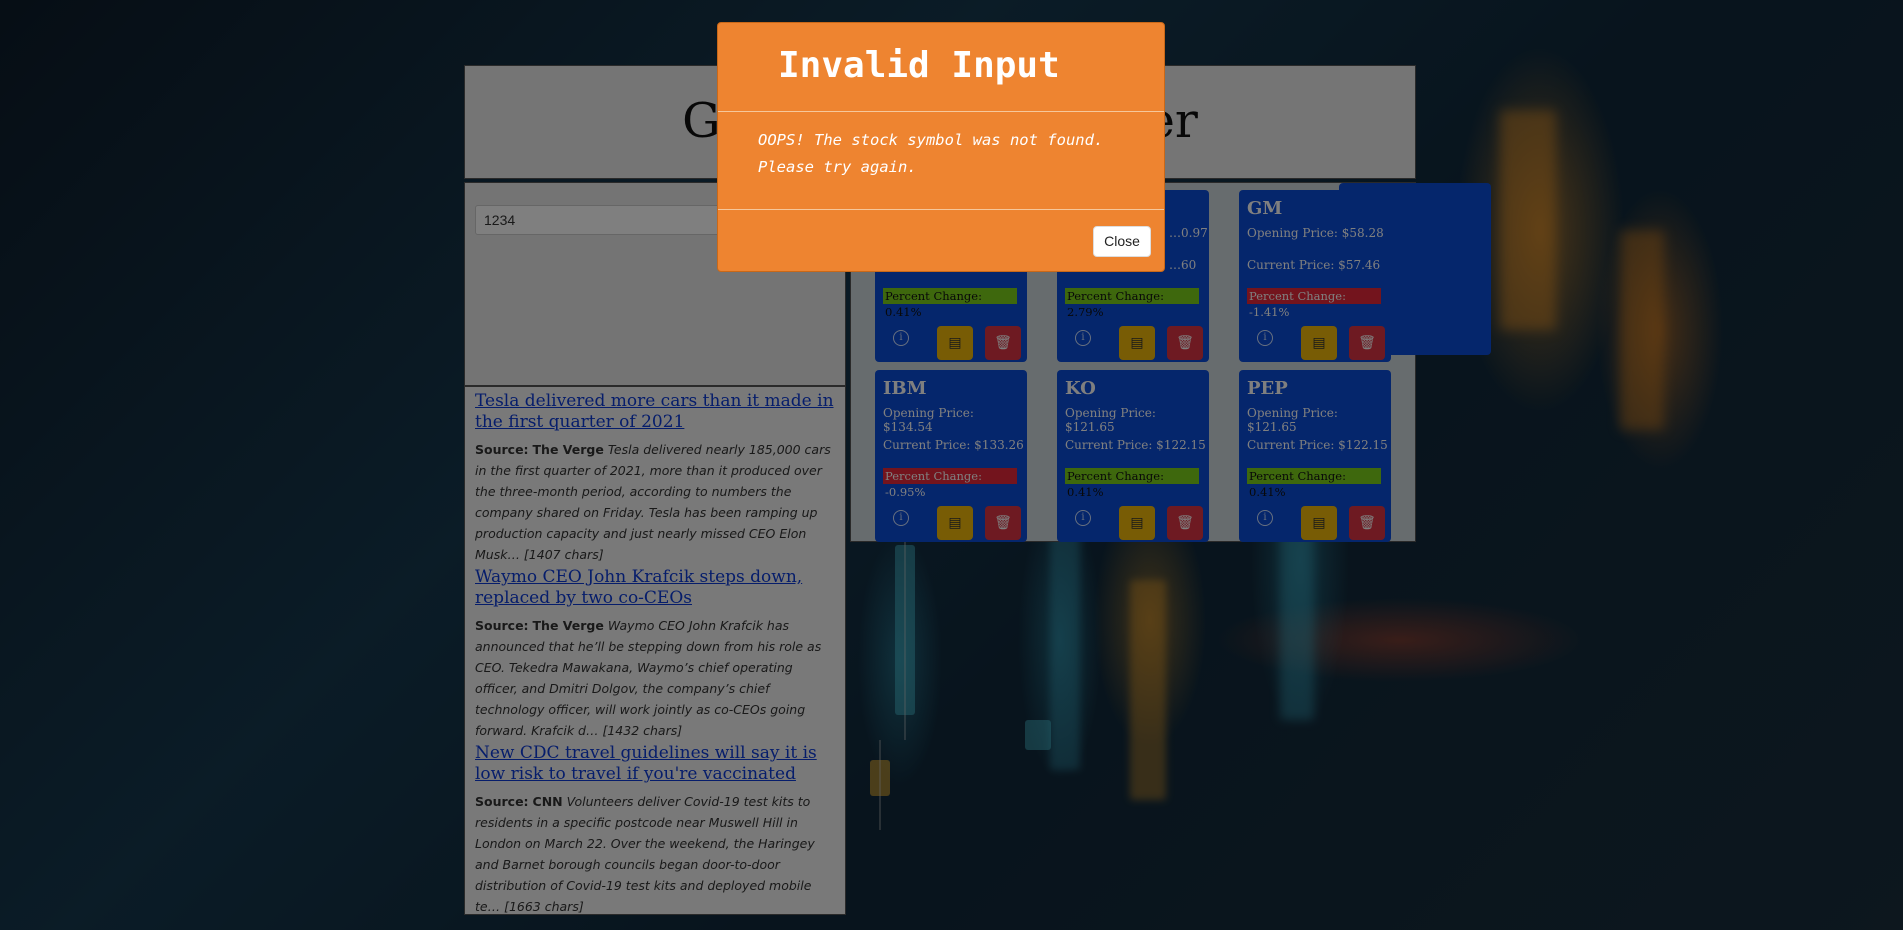 The height and width of the screenshot is (930, 1903). Describe the element at coordinates (919, 65) in the screenshot. I see `modal-title: Invalid Input` at that location.